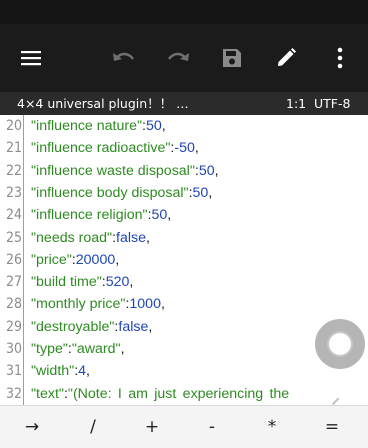 The height and width of the screenshot is (448, 368). Describe the element at coordinates (184, 12) in the screenshot. I see `status-bar` at that location.